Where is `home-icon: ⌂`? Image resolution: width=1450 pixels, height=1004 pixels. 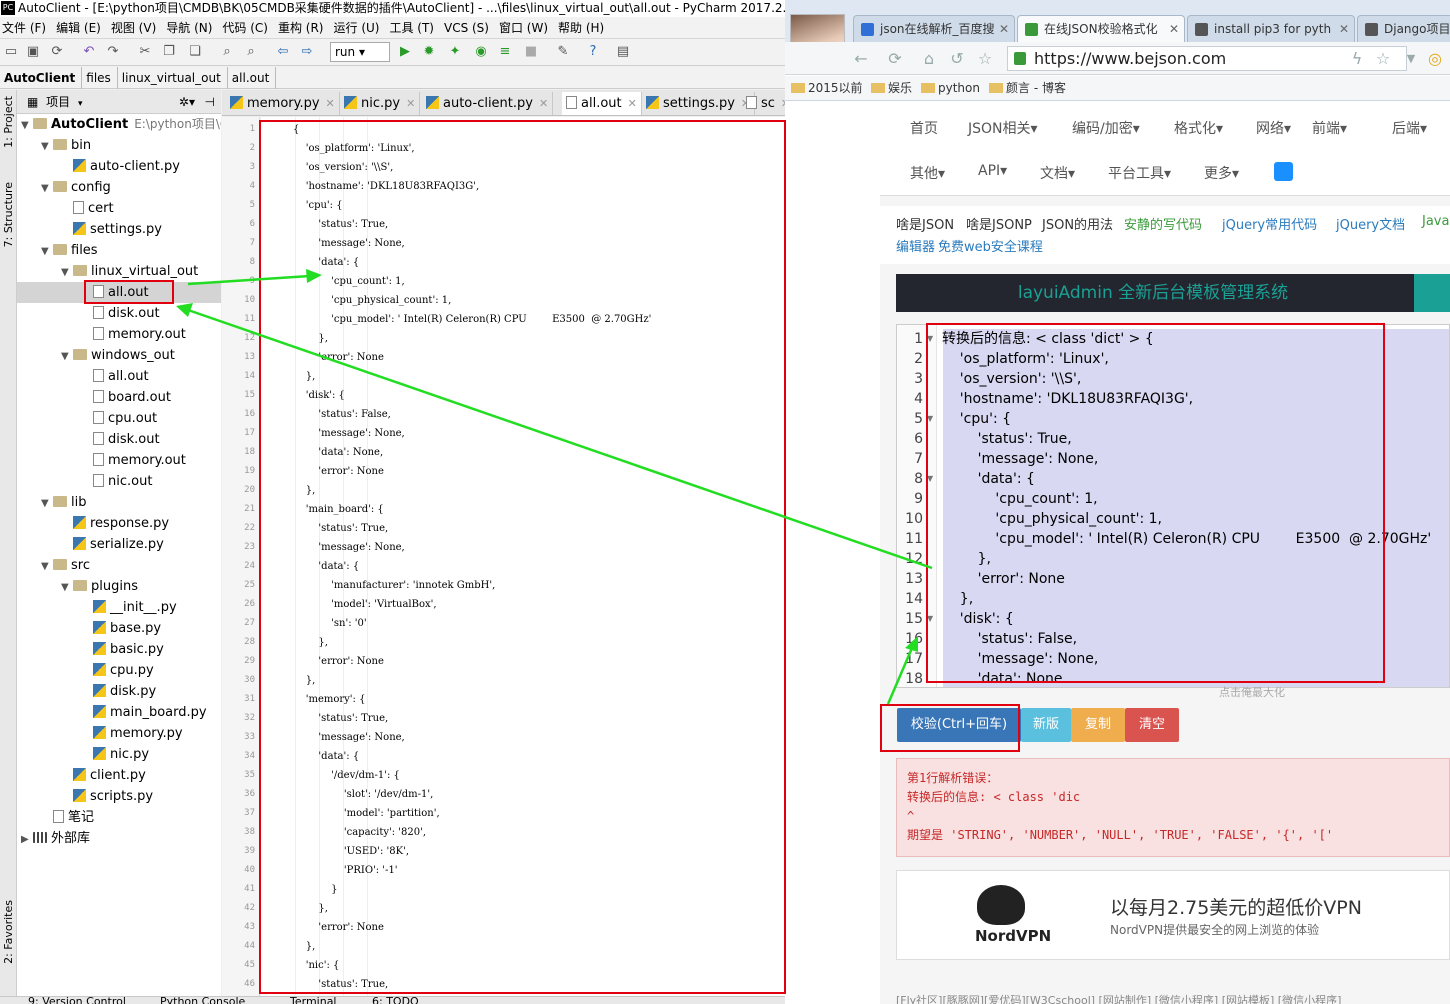
home-icon: ⌂ is located at coordinates (929, 59).